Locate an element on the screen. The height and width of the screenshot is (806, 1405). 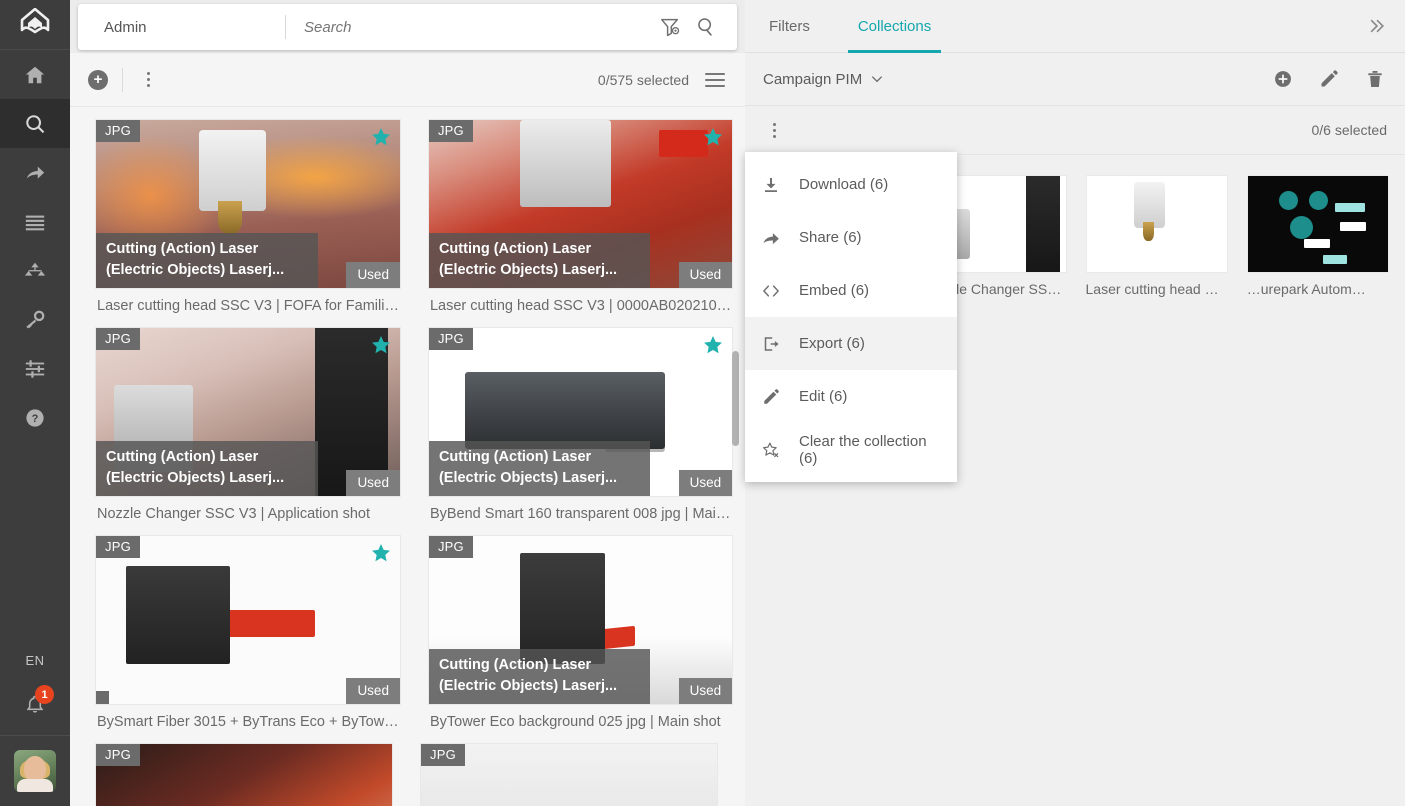
sidebar-item-settings is located at coordinates (35, 368).